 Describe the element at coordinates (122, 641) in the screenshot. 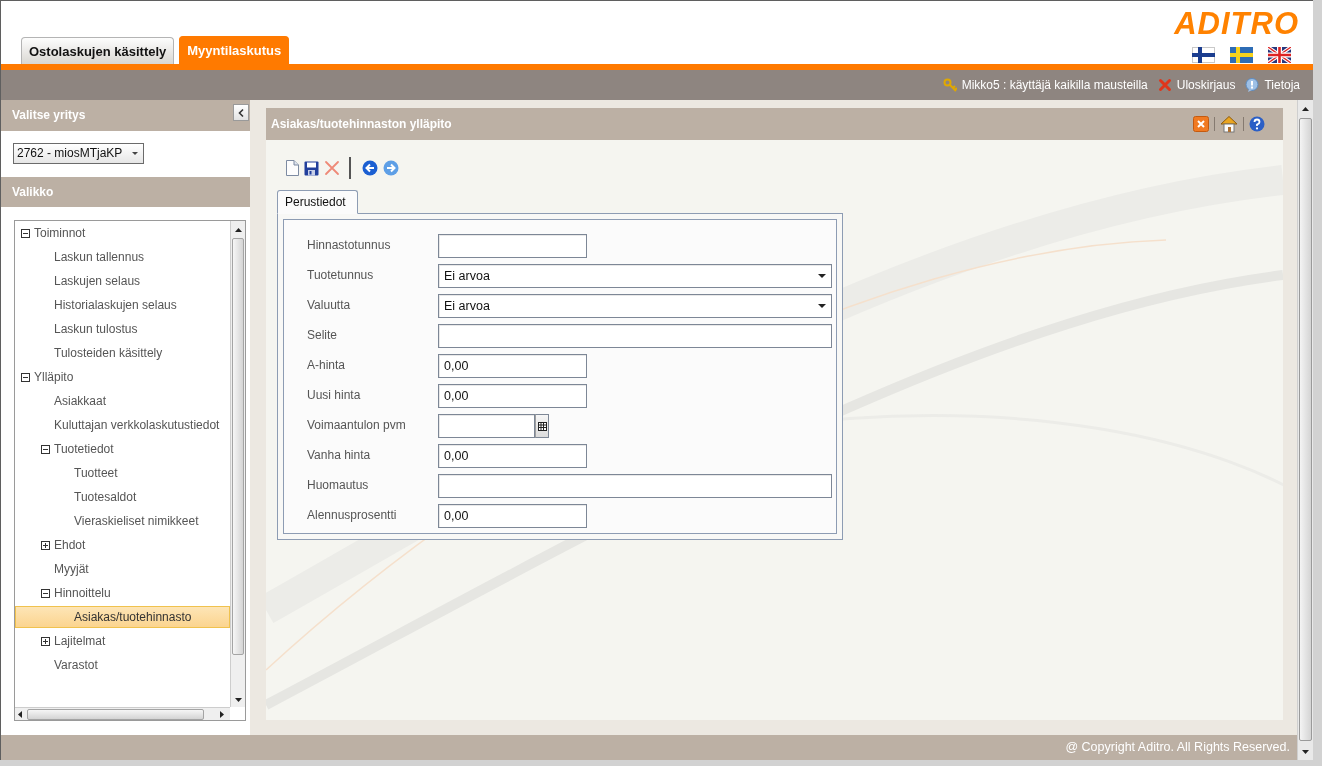

I see `tree-item: Lajitelmat` at that location.